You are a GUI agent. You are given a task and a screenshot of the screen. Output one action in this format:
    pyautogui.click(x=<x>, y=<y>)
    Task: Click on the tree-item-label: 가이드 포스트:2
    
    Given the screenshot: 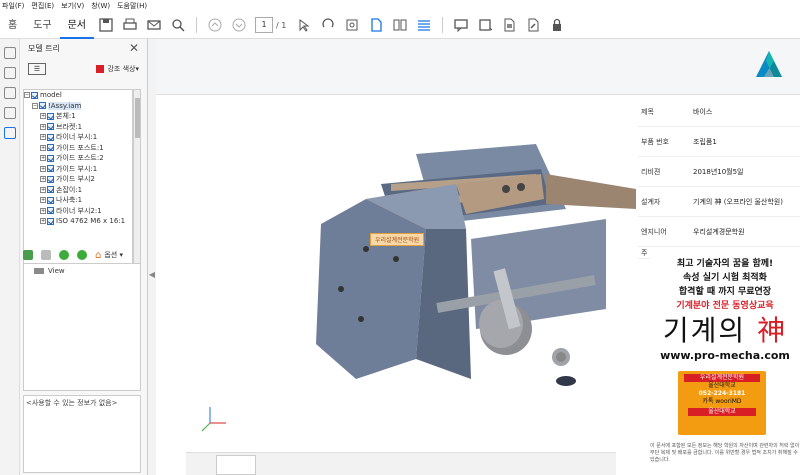 What is the action you would take?
    pyautogui.click(x=80, y=158)
    